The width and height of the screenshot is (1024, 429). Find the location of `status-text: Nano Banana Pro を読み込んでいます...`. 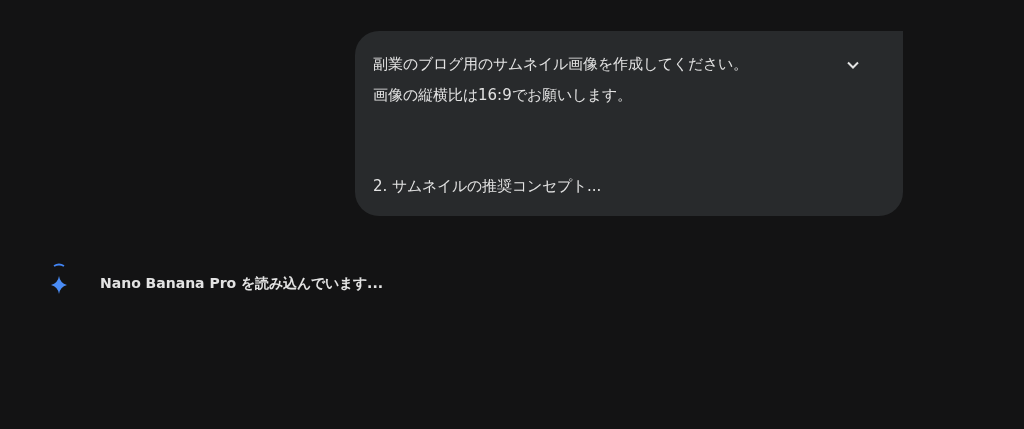

status-text: Nano Banana Pro を読み込んでいます... is located at coordinates (242, 284).